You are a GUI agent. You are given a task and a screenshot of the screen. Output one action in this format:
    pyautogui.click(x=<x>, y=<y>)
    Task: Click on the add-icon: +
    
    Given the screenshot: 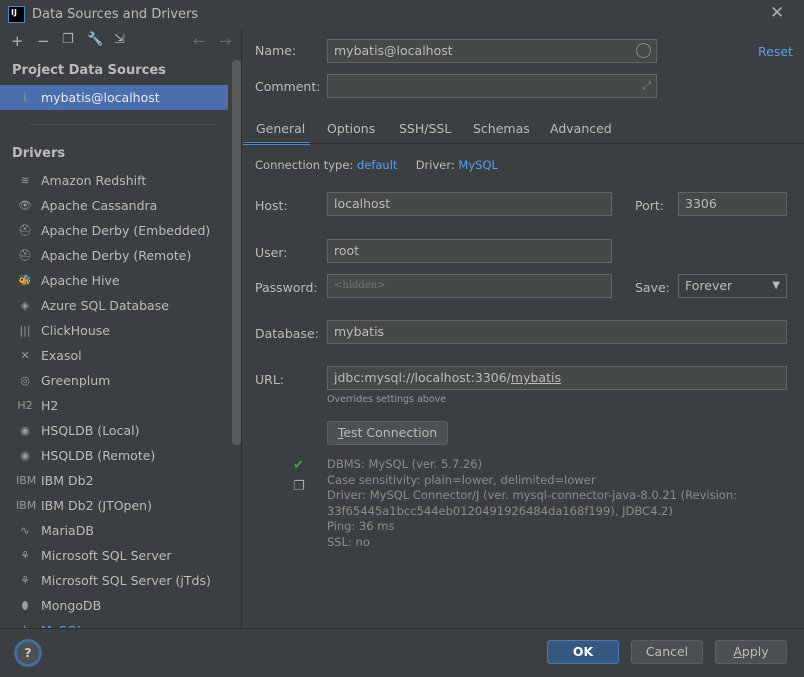 What is the action you would take?
    pyautogui.click(x=17, y=41)
    